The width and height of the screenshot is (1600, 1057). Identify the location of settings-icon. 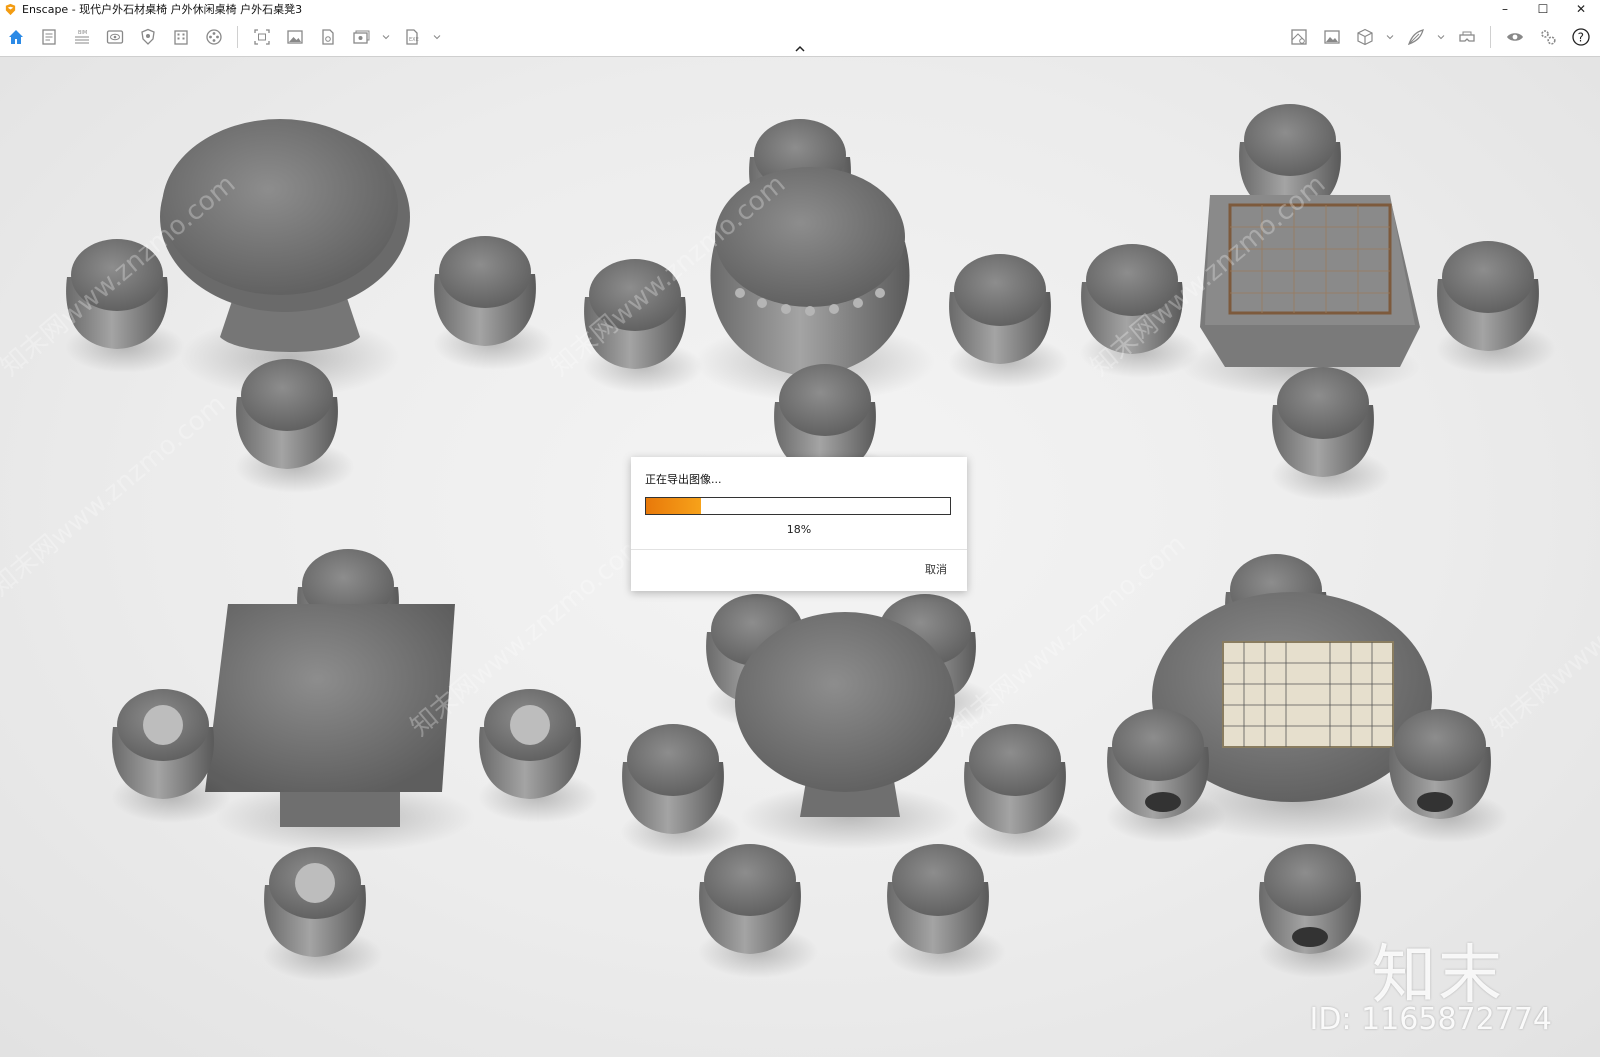
(1547, 37).